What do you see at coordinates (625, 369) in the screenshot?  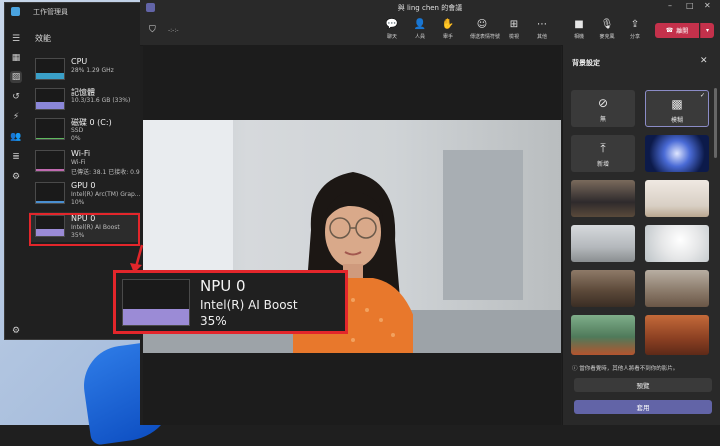 I see `background-note: ⓘ 當你看覺時，其他人將看不到你的影片。` at bounding box center [625, 369].